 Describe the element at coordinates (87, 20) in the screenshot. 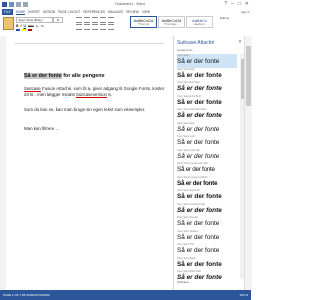

I see `numbering-icon` at that location.